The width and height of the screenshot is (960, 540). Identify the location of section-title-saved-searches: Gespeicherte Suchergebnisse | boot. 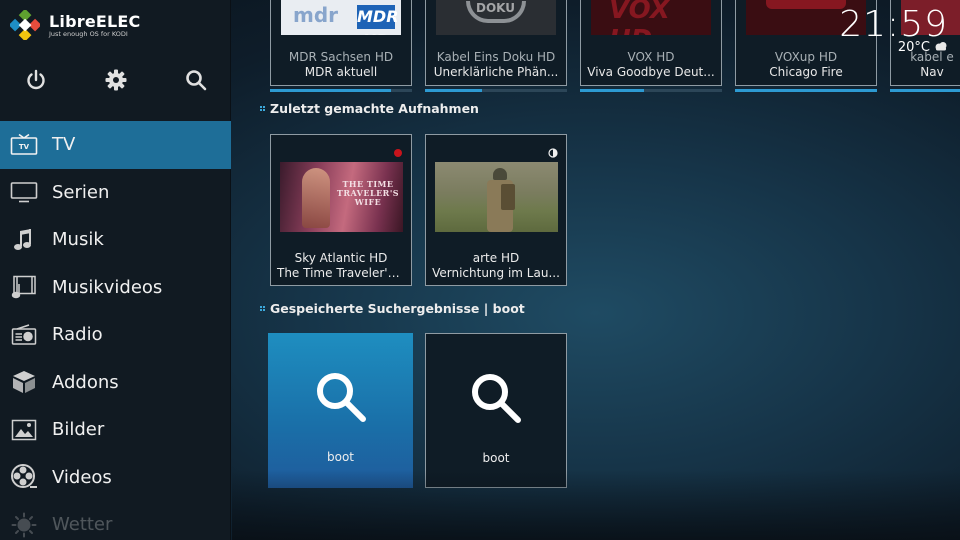
(392, 308).